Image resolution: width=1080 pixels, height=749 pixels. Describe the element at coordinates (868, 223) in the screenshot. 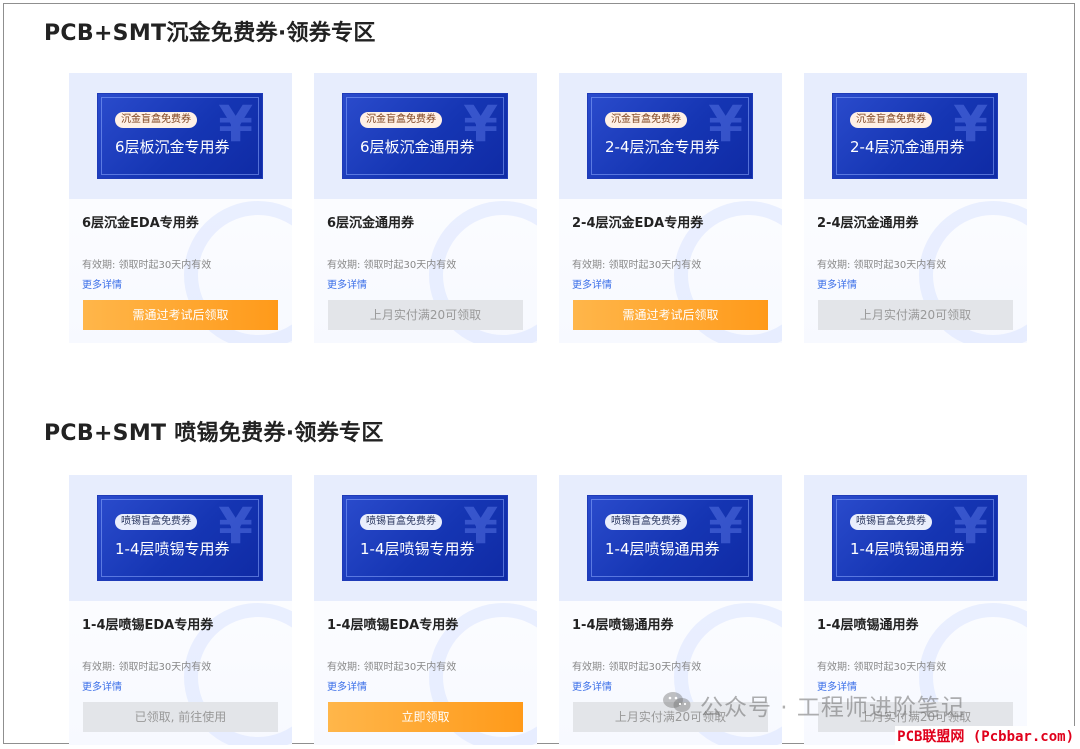

I see `card-name: 2-4层沉金通用券` at that location.